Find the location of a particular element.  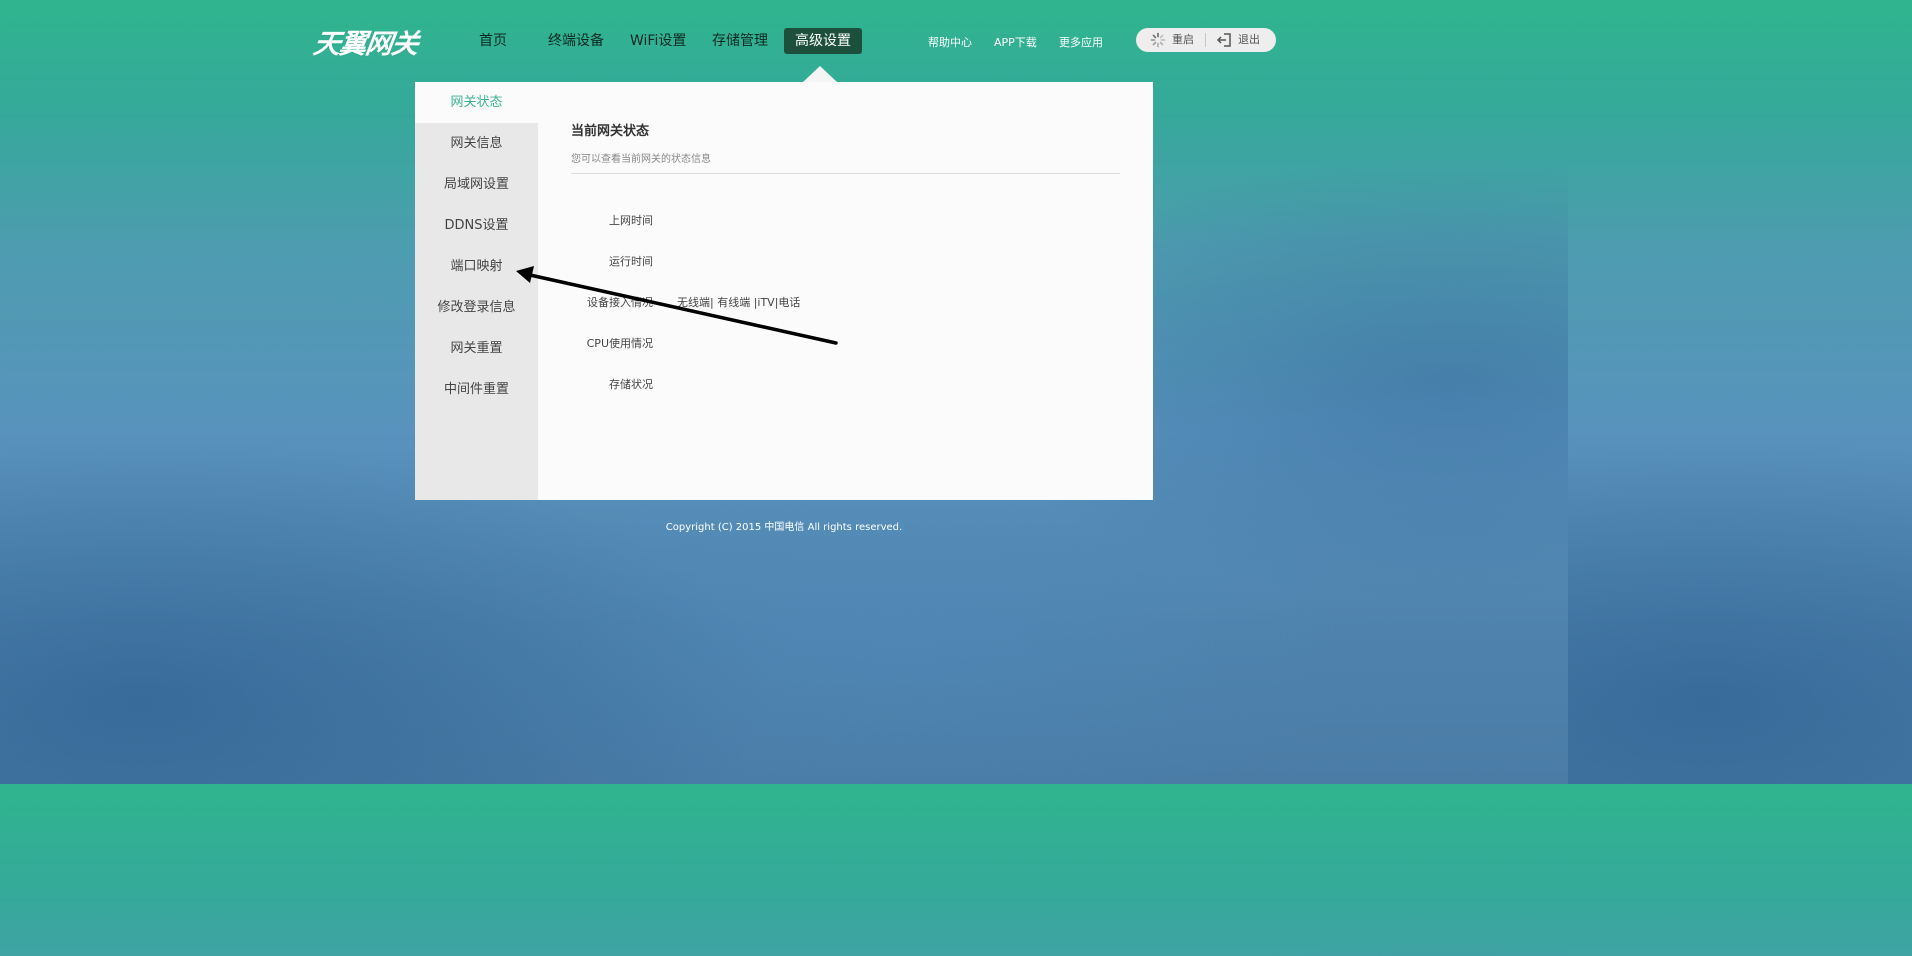

nav-advanced-settings: 高级设置 is located at coordinates (823, 41).